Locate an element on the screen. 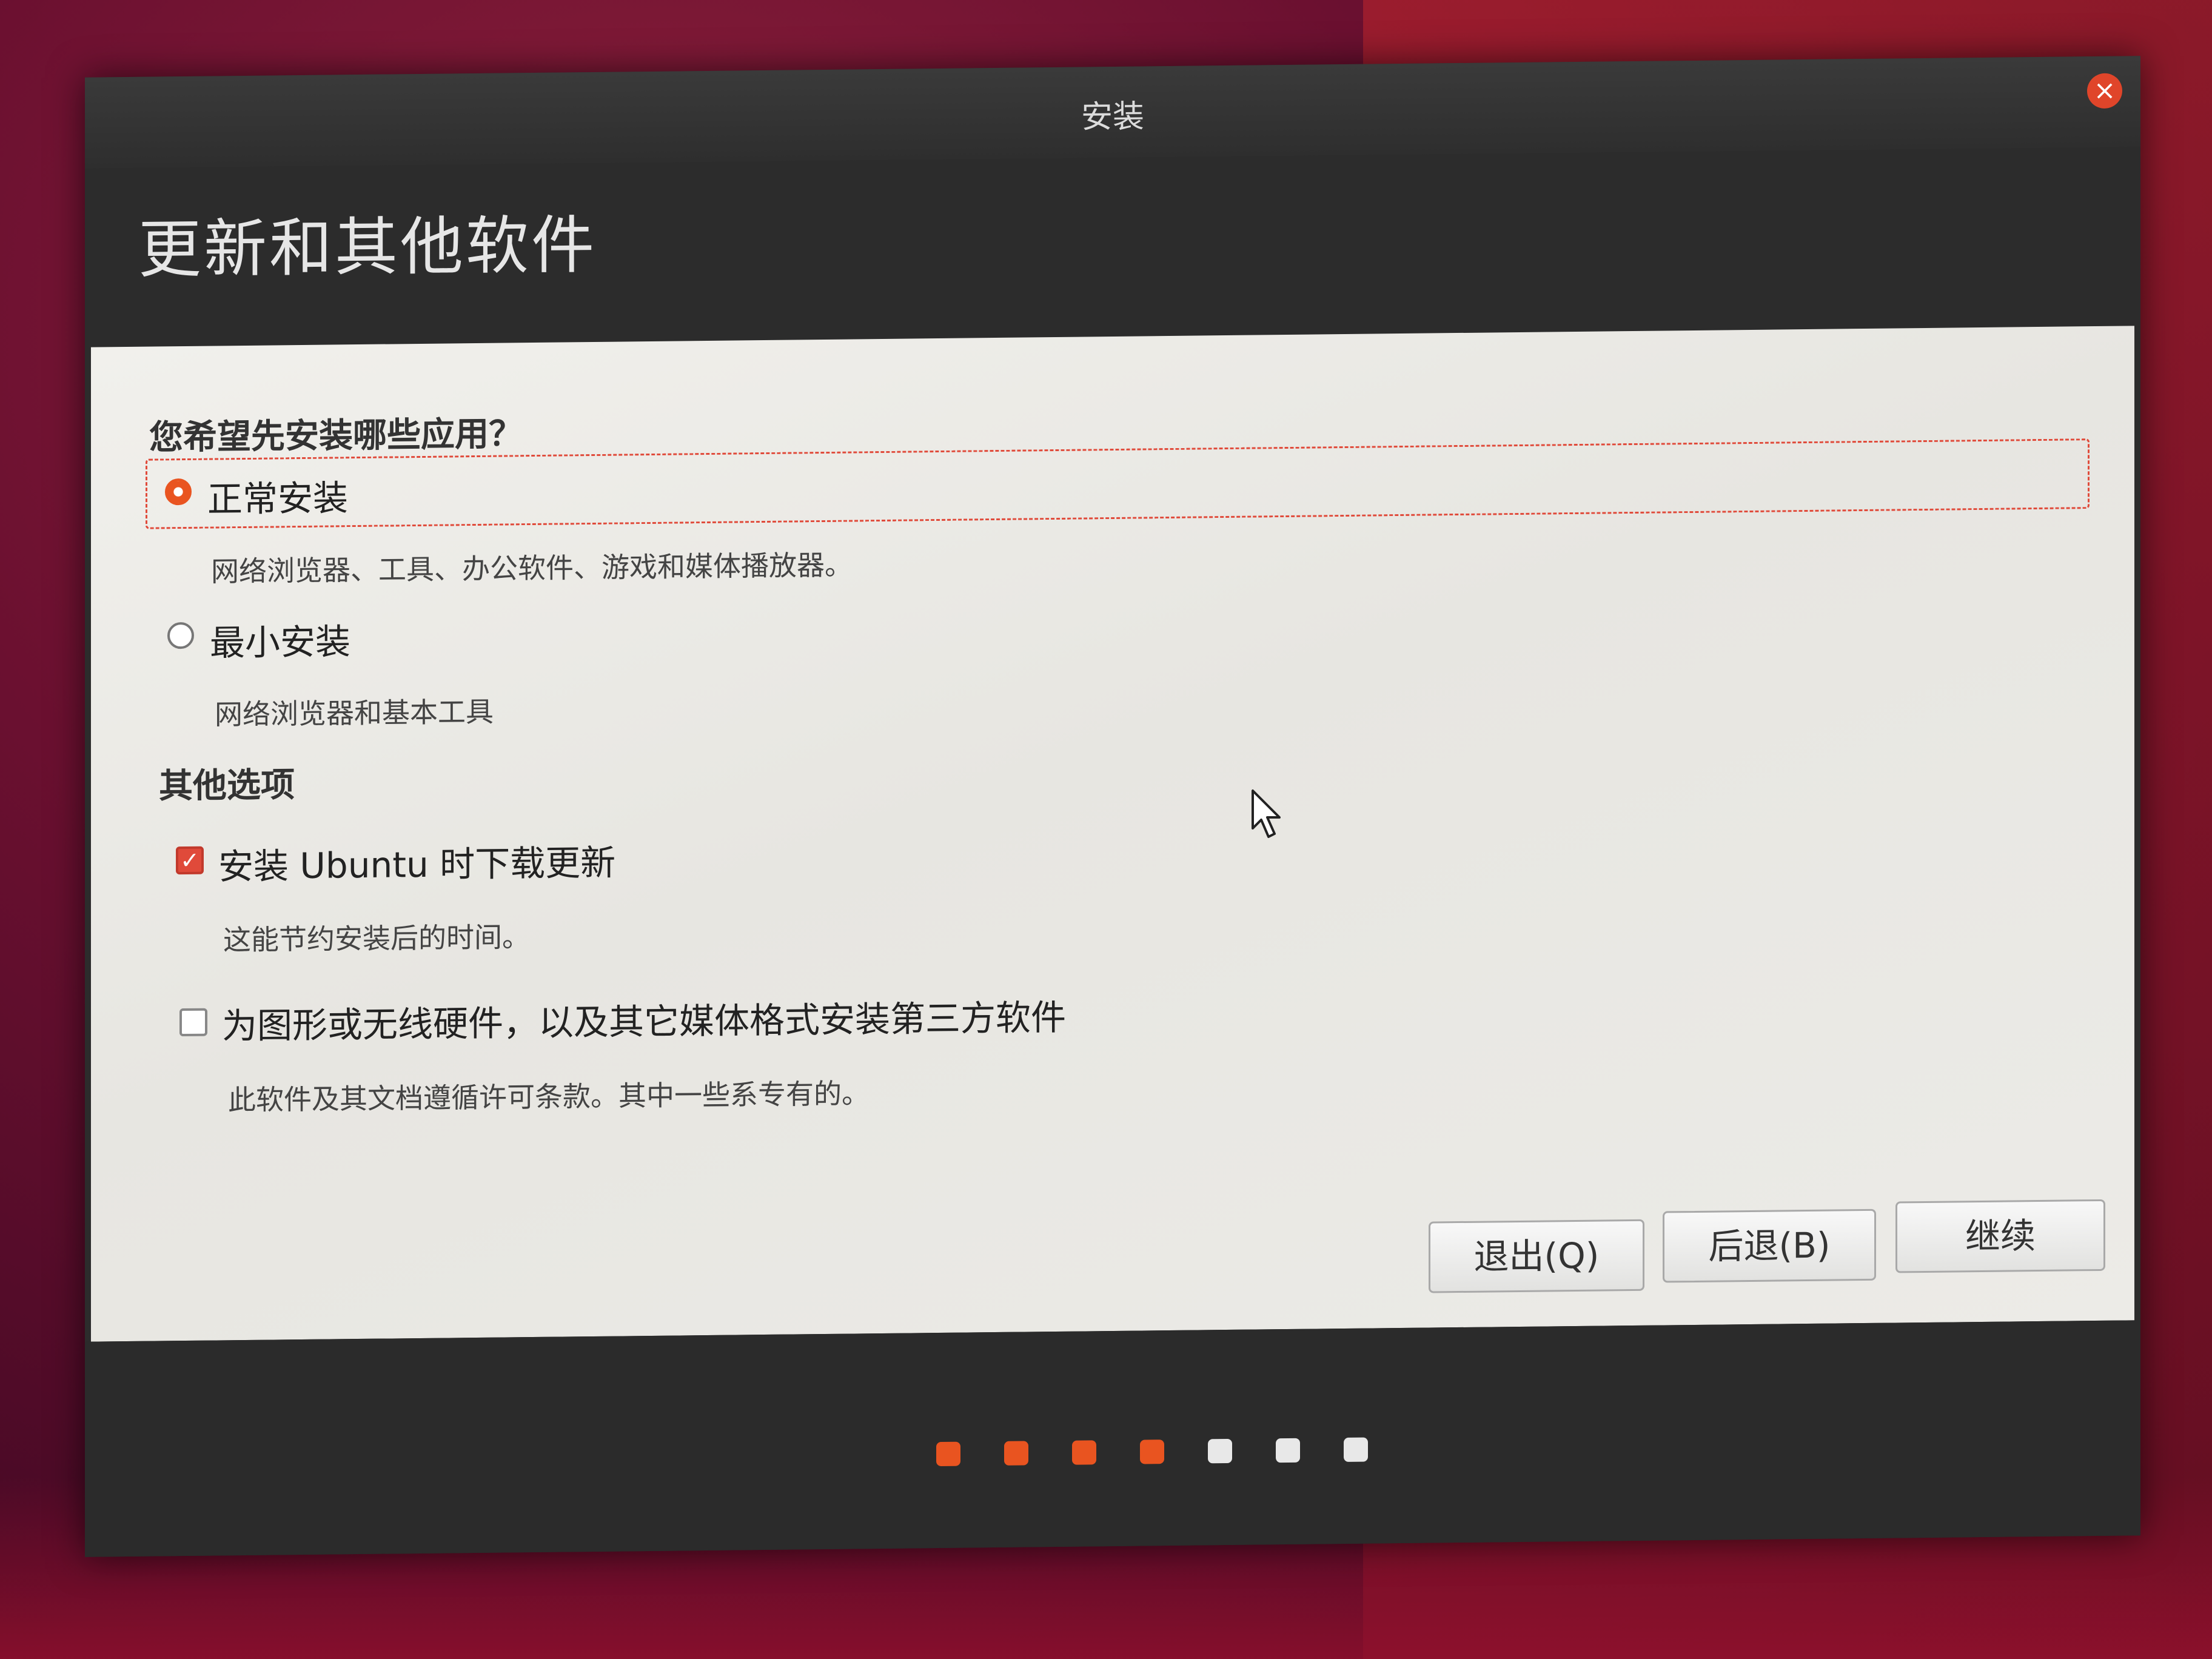 The width and height of the screenshot is (2212, 1659). third-party-software-description: 此软件及其文档遵循许可条款。其中一些系专有的。 is located at coordinates (549, 1097).